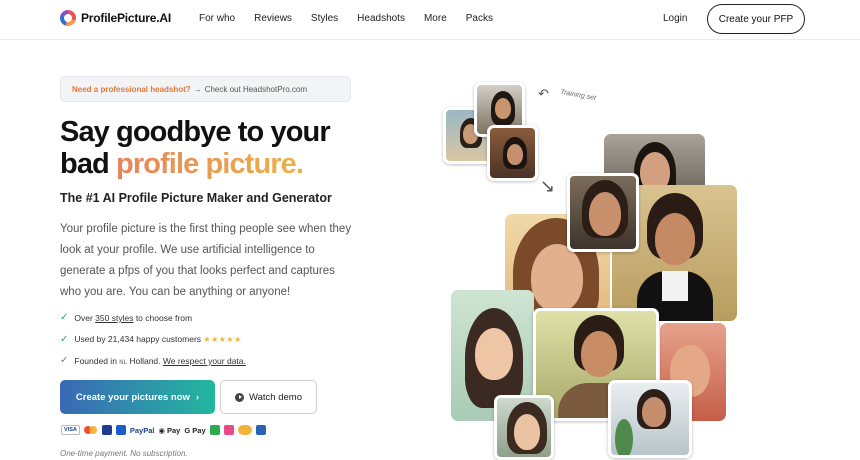 This screenshot has height=460, width=860. Describe the element at coordinates (435, 18) in the screenshot. I see `nav-item-more: More` at that location.